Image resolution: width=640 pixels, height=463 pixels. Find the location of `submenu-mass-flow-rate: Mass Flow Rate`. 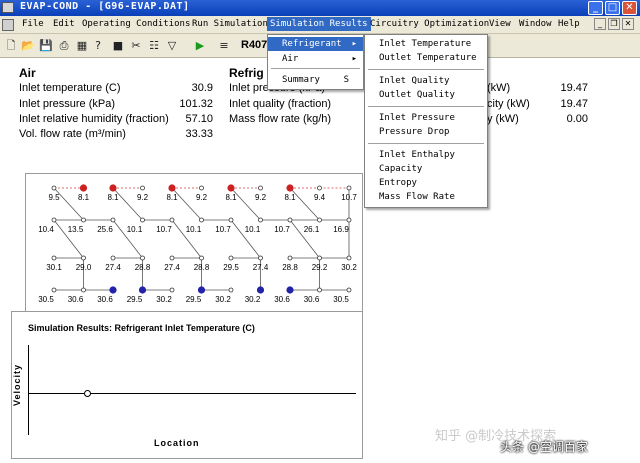

submenu-mass-flow-rate: Mass Flow Rate is located at coordinates (426, 197).